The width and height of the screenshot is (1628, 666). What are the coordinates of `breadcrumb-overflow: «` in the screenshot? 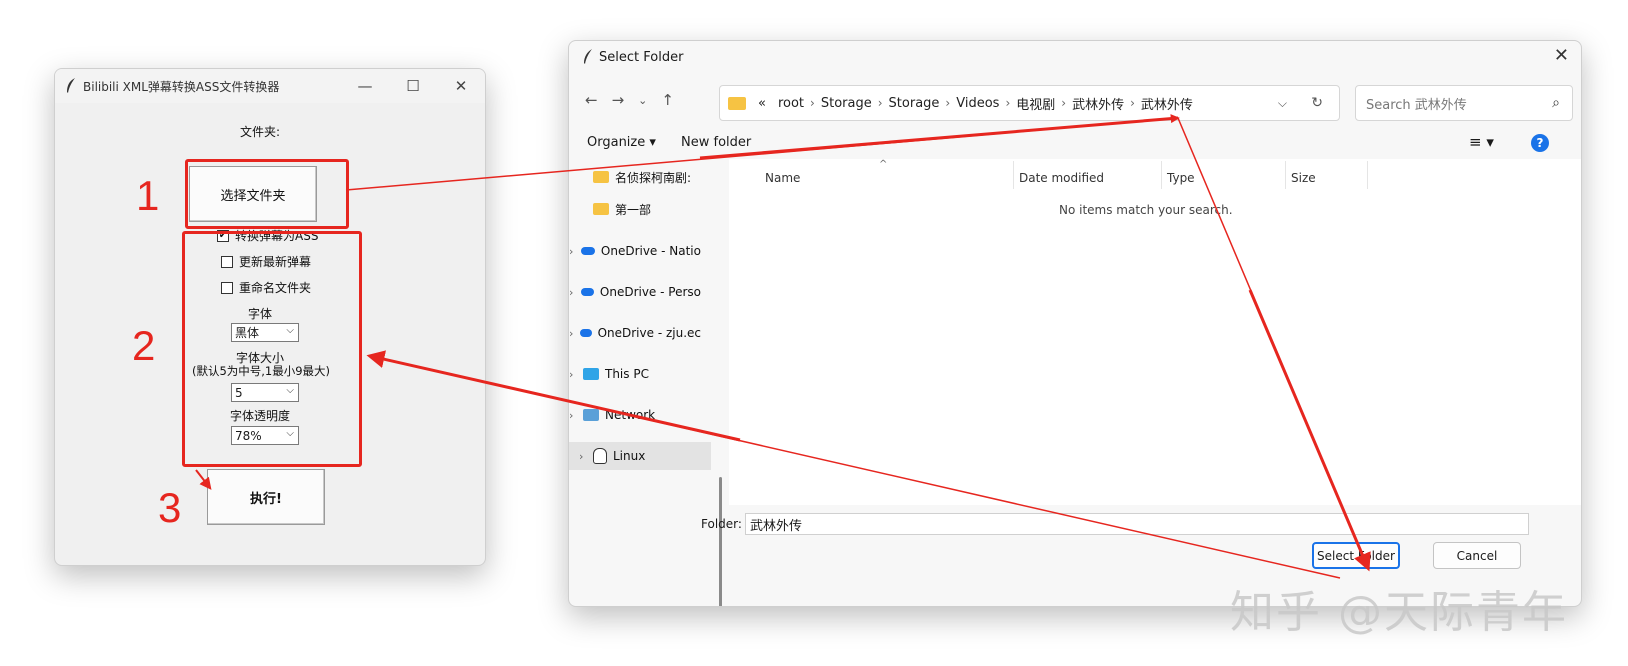 It's located at (762, 103).